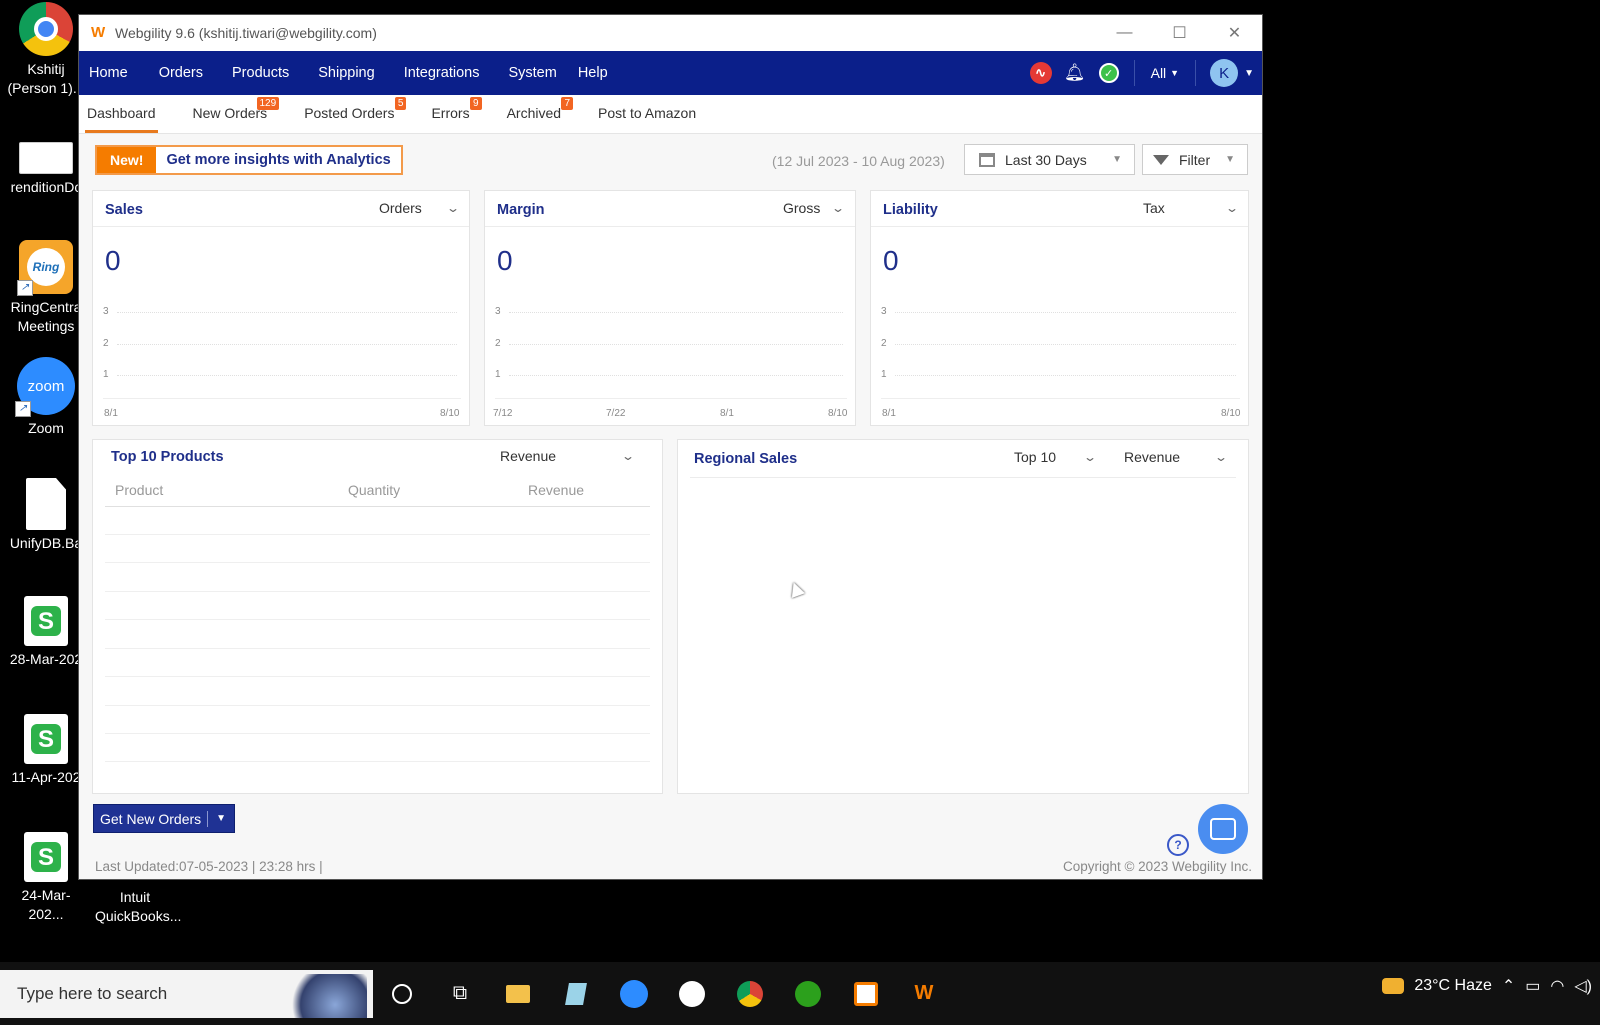  I want to click on card-divider, so click(670, 226).